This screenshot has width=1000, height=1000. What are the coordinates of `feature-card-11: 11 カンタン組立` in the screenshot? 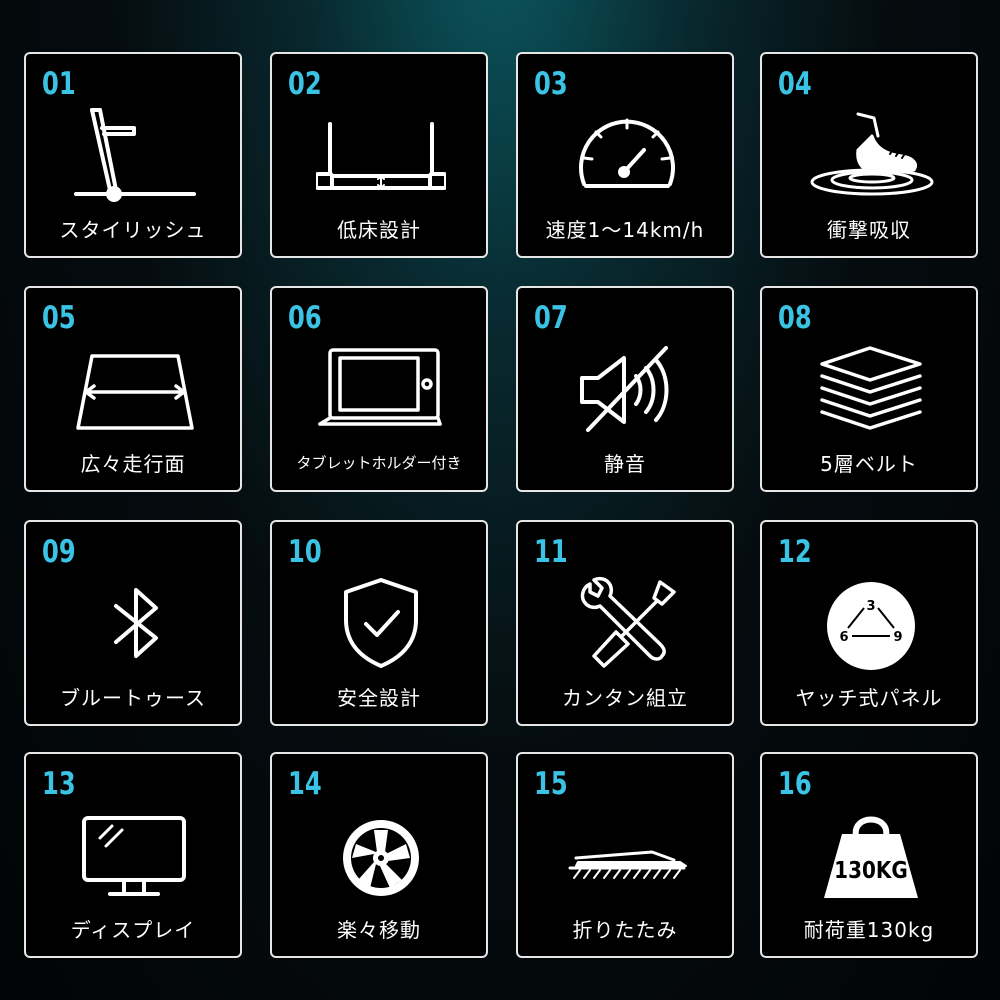 It's located at (625, 623).